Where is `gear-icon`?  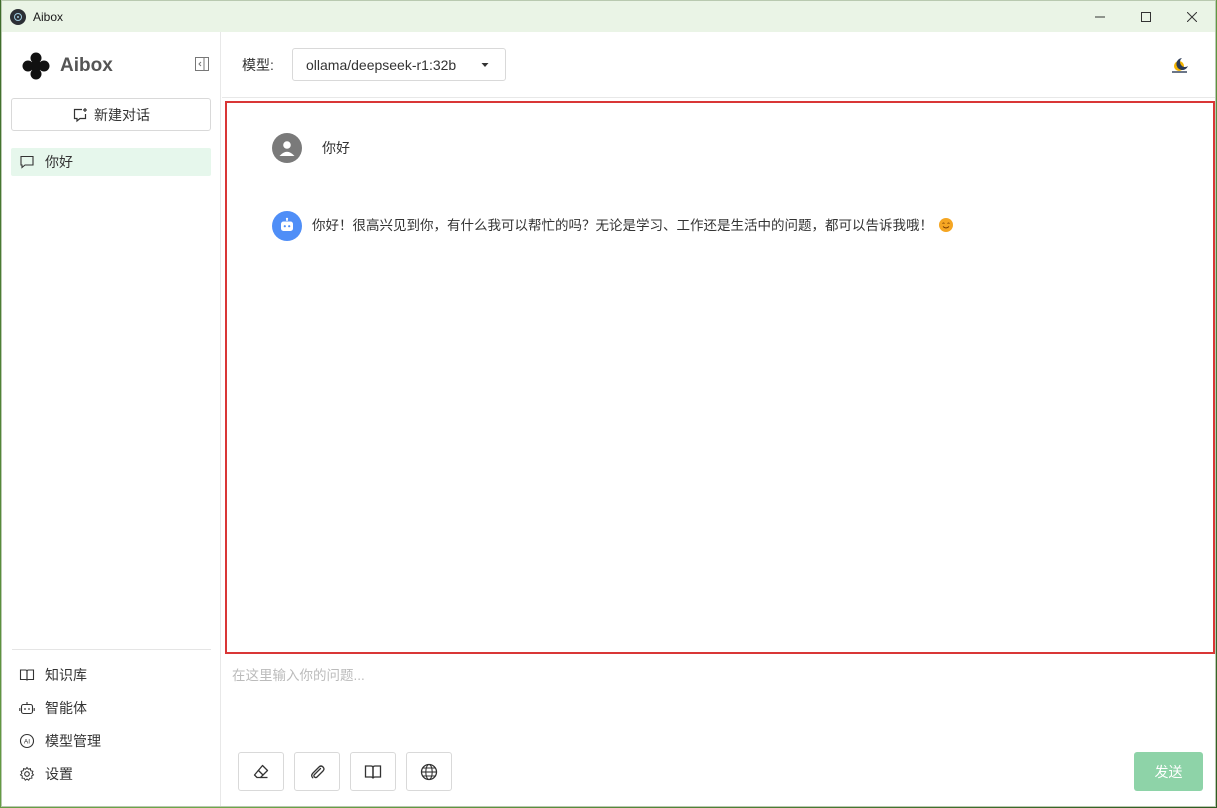
gear-icon is located at coordinates (27, 773).